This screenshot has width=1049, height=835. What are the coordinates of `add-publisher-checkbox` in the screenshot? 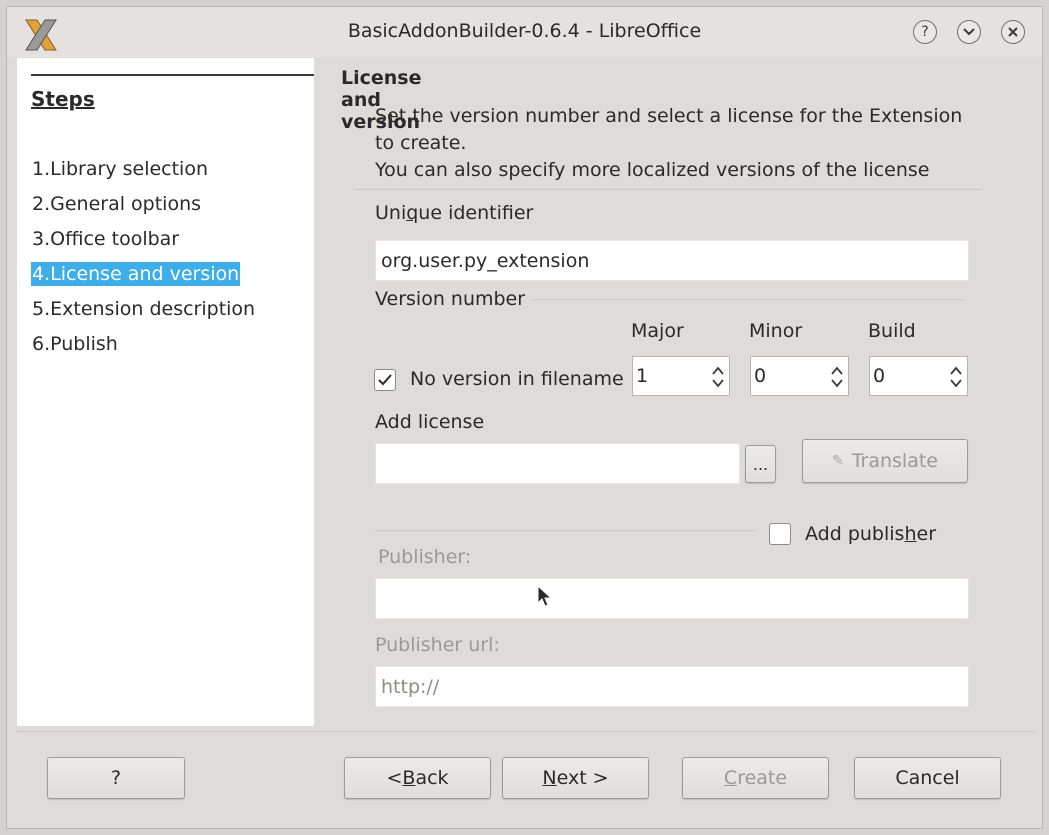 It's located at (780, 534).